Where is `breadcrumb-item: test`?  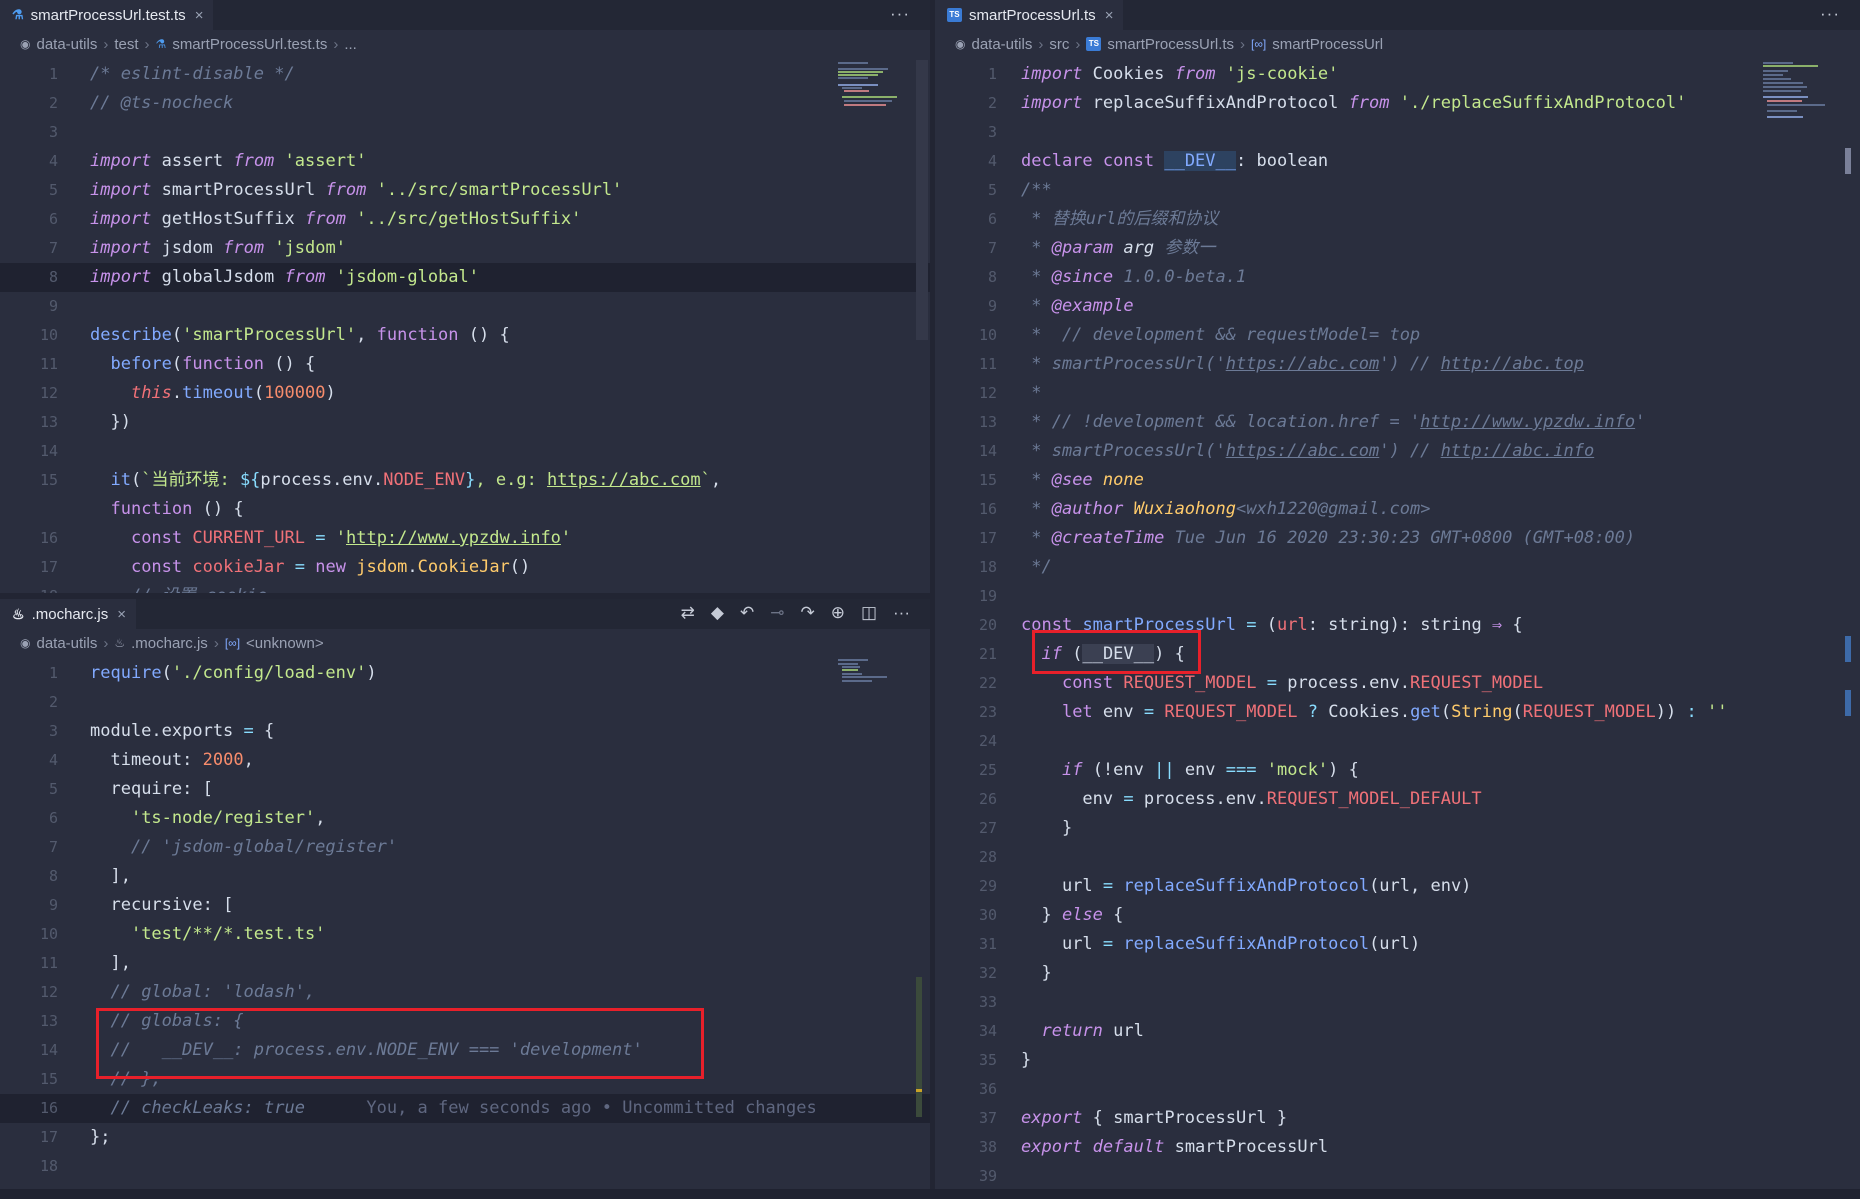 breadcrumb-item: test is located at coordinates (126, 44).